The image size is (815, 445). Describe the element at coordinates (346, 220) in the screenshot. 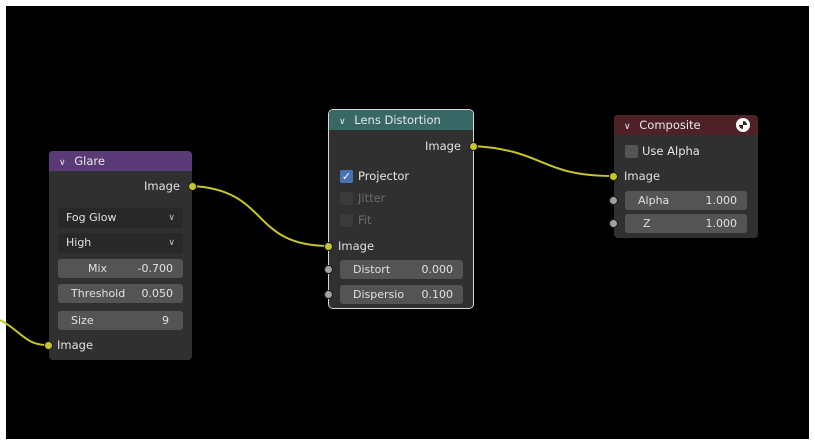

I see `fit-checkbox` at that location.